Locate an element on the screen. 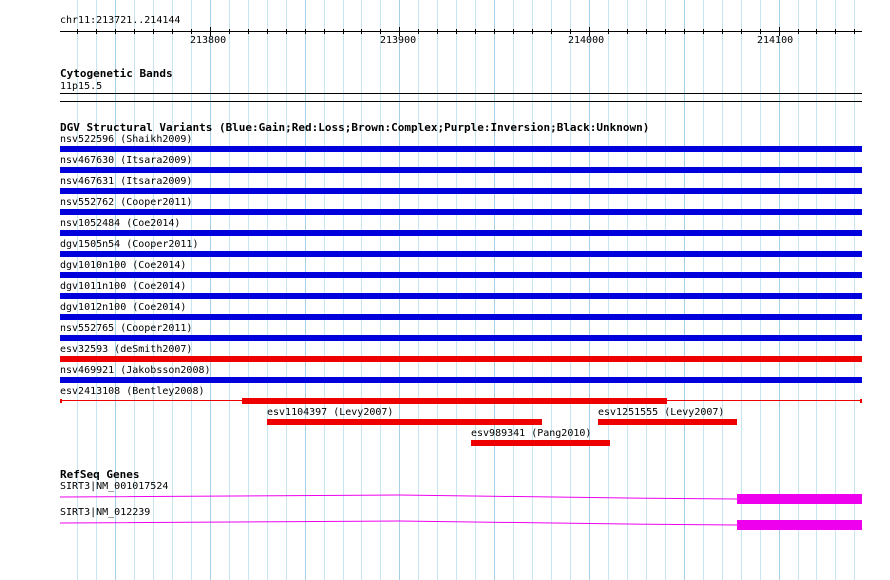 This screenshot has width=890, height=580. variant-label: dgv1505n54 (Cooper2011) is located at coordinates (129, 244).